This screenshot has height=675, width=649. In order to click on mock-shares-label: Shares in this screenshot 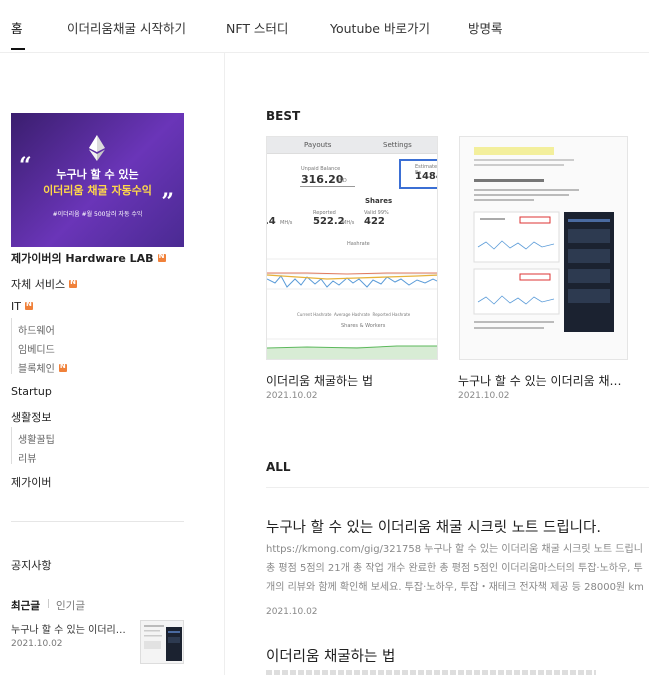, I will do `click(379, 201)`.